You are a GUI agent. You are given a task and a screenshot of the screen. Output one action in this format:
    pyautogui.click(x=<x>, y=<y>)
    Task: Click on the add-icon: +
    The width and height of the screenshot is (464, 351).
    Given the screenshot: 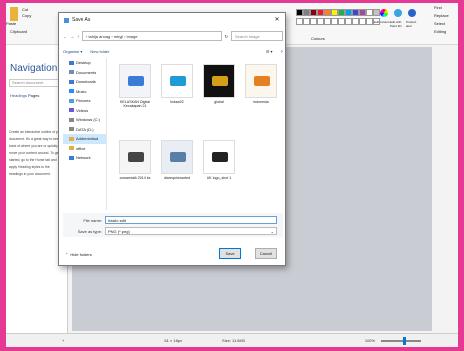 What is the action you would take?
    pyautogui.click(x=63, y=340)
    